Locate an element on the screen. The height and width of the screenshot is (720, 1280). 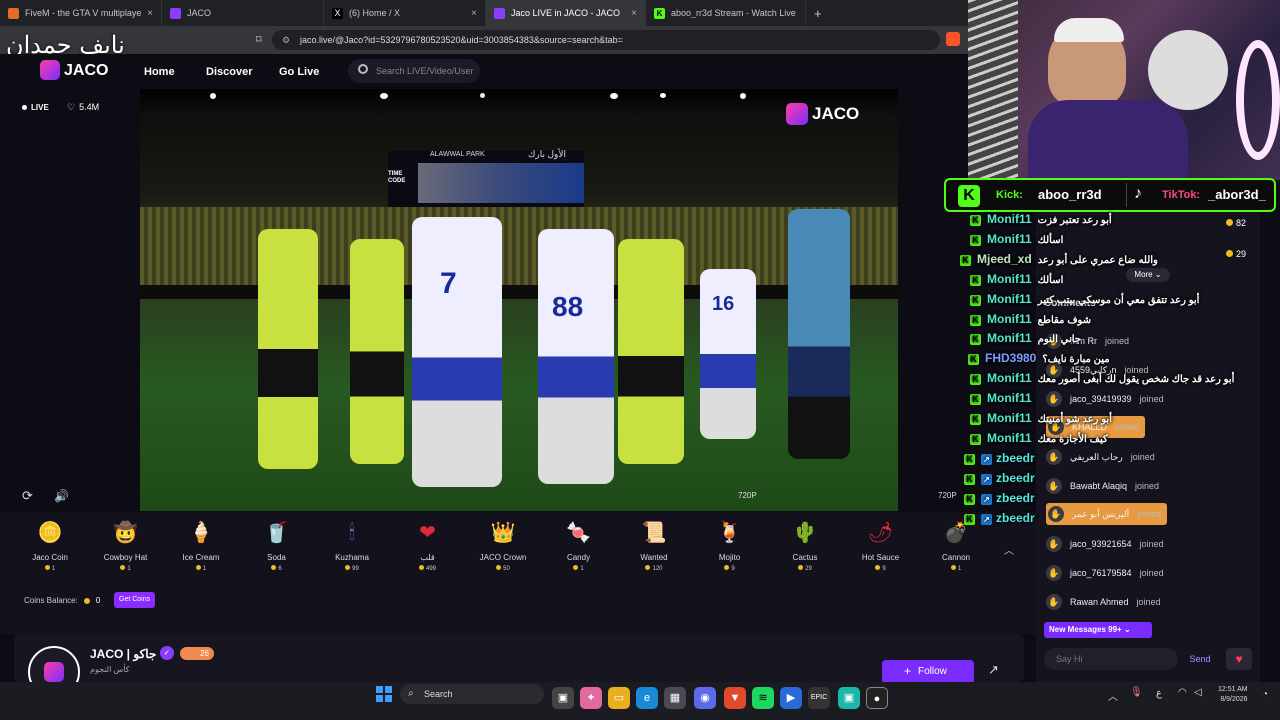
stadium-screen: ALAWWAL PARK الأول بارك TIME CODE is located at coordinates (486, 178).